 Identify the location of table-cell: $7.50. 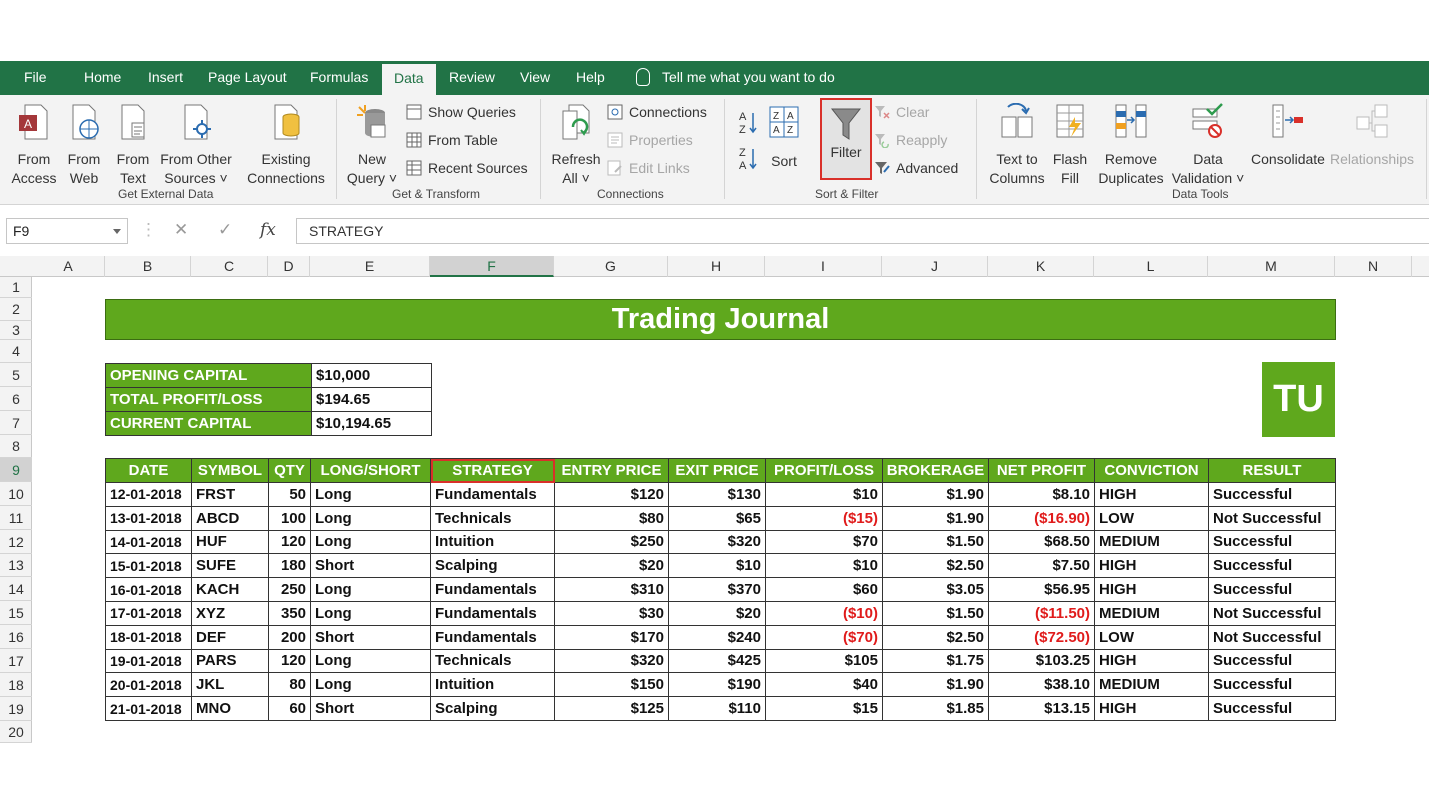
(1041, 566).